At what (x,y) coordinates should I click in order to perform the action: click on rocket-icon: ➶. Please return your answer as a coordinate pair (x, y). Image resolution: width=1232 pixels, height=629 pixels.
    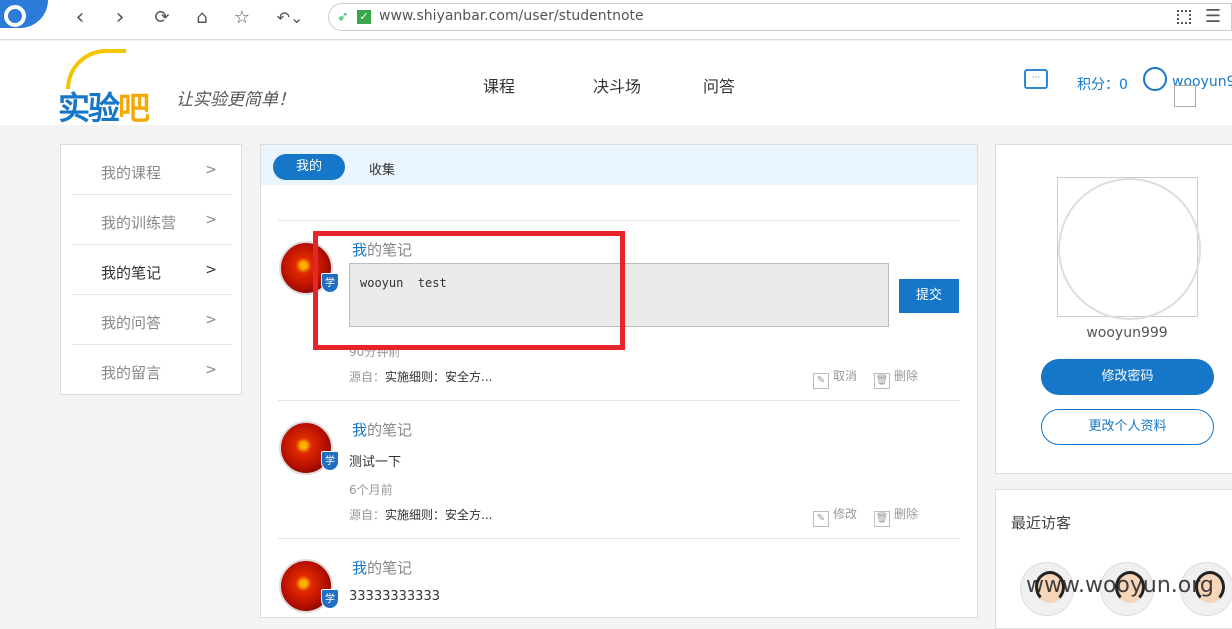
    Looking at the image, I should click on (343, 17).